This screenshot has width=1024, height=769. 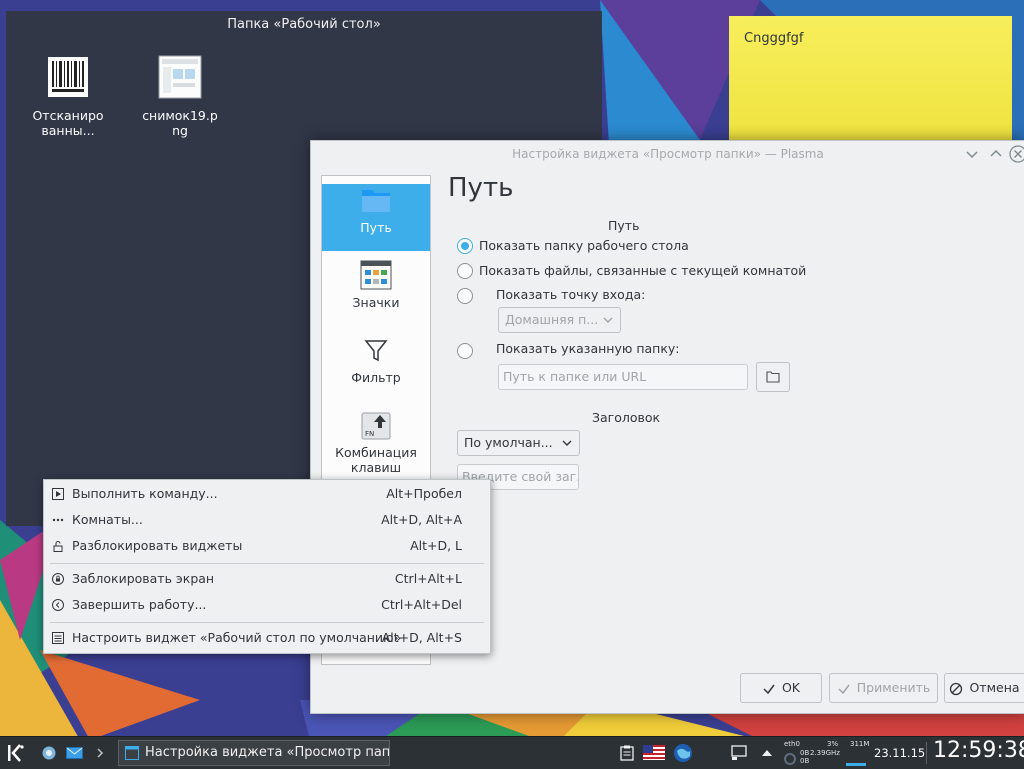 What do you see at coordinates (790, 759) in the screenshot?
I see `sysmon-cpu-ring` at bounding box center [790, 759].